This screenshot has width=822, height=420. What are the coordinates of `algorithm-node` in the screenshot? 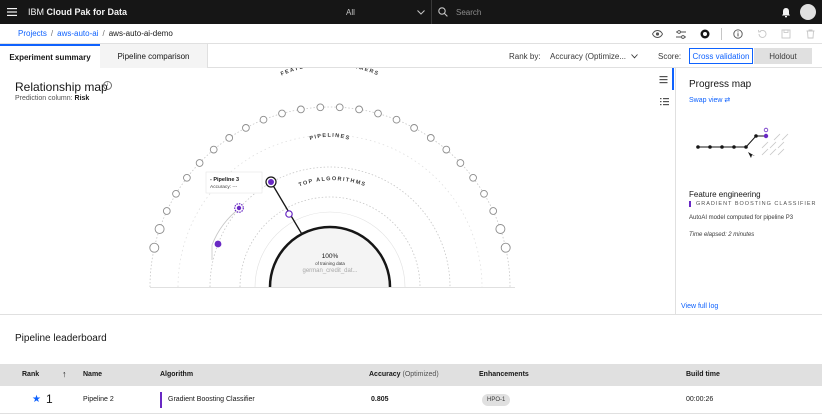 It's located at (289, 214).